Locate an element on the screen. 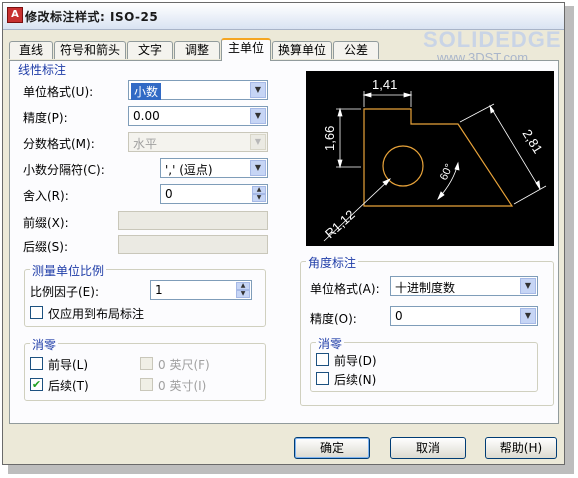 The image size is (578, 478). precision-select: 0.00 ▼ is located at coordinates (198, 116).